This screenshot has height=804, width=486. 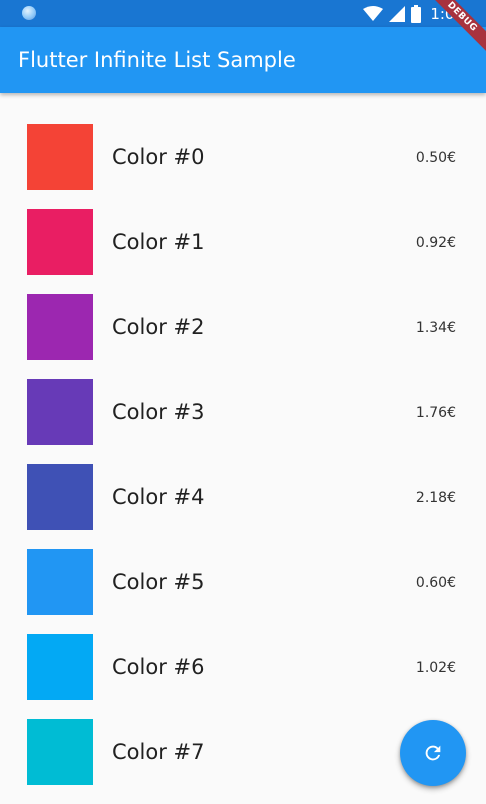 I want to click on item-price: 0.92€, so click(x=435, y=243).